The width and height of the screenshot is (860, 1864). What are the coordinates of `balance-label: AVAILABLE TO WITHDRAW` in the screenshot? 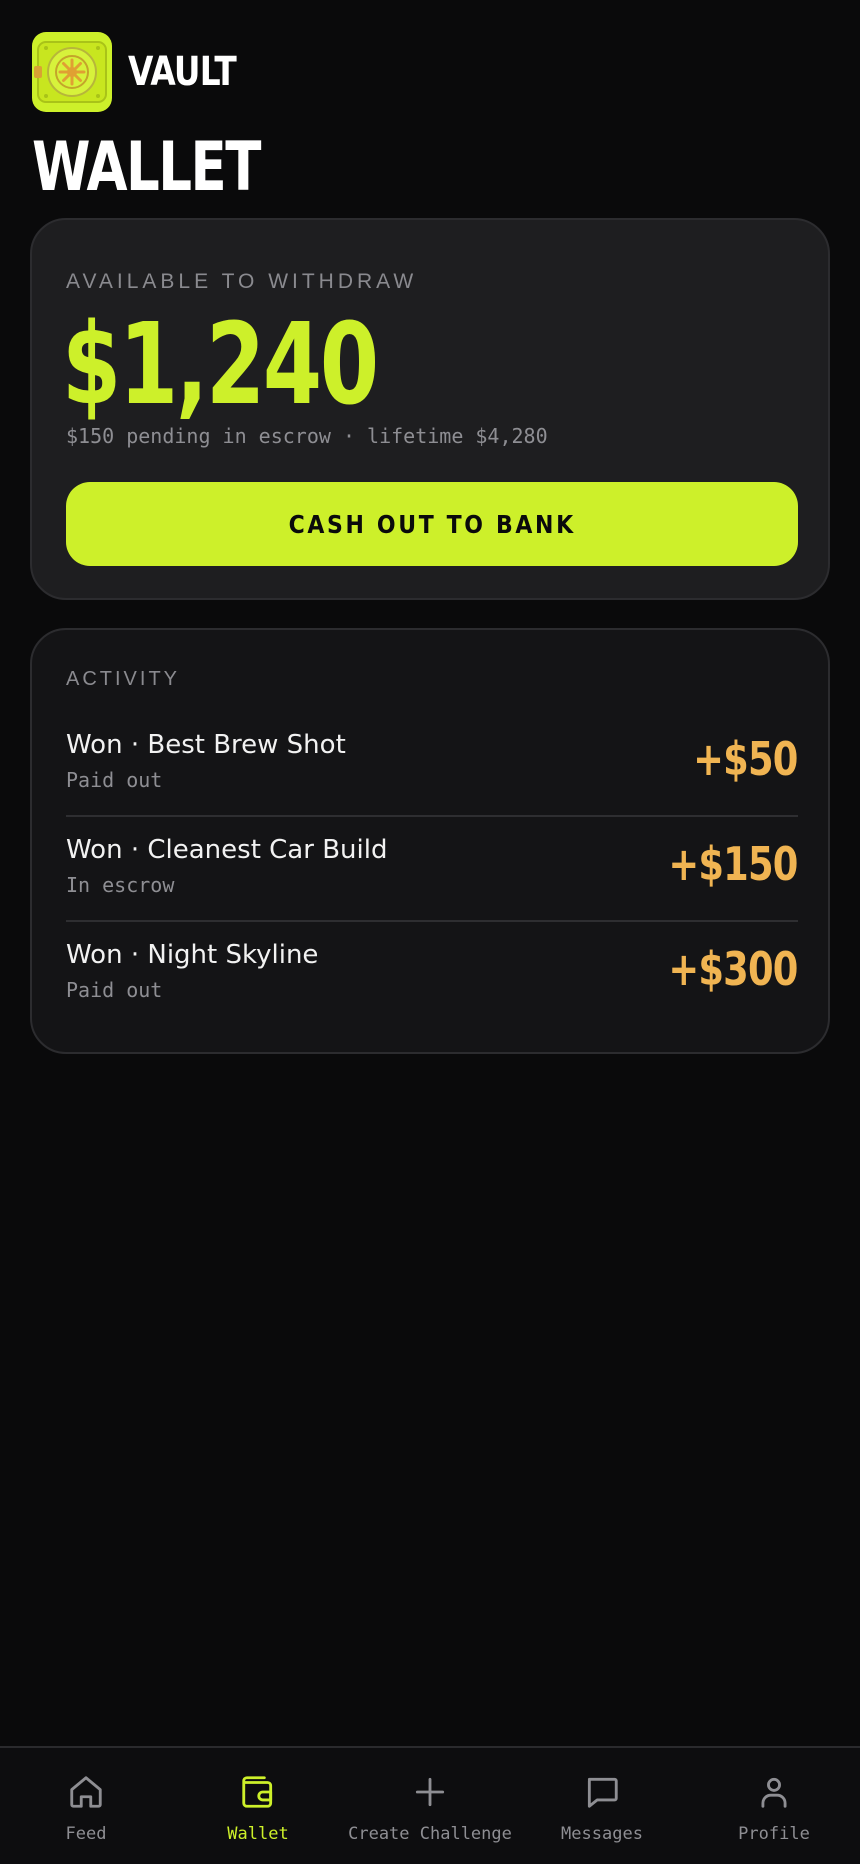 It's located at (242, 281).